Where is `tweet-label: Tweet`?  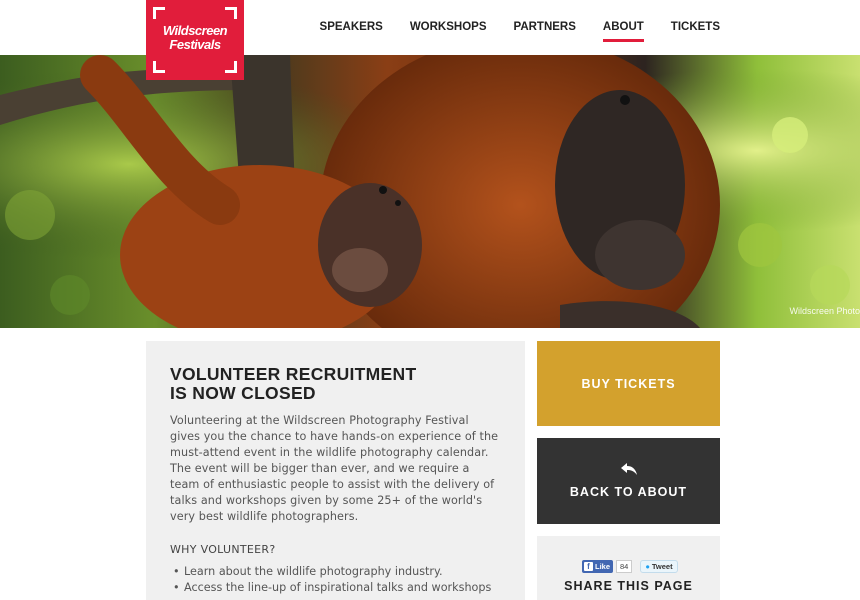 tweet-label: Tweet is located at coordinates (662, 566).